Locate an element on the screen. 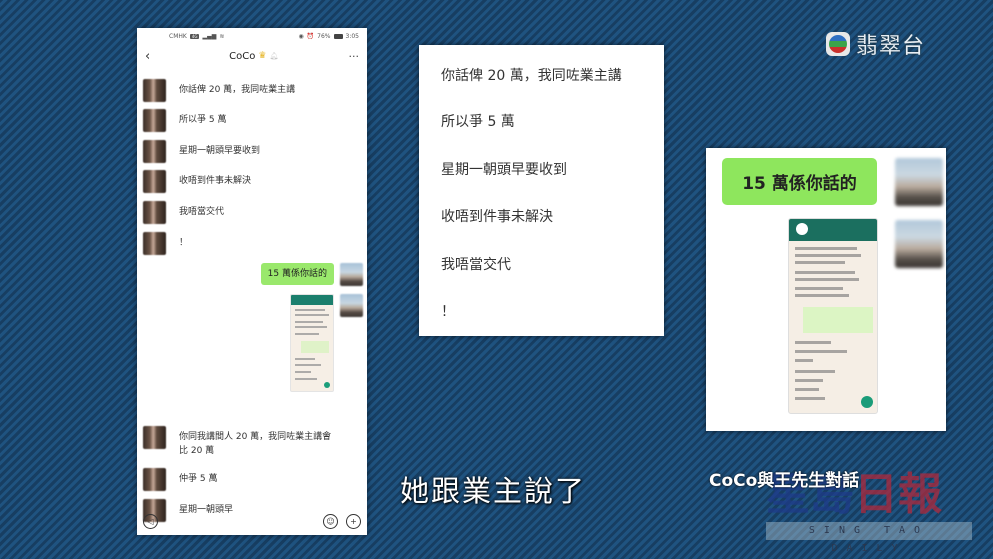 This screenshot has width=993, height=559. message-incoming: 你話俾 20 萬，我同咗業主講 is located at coordinates (219, 90).